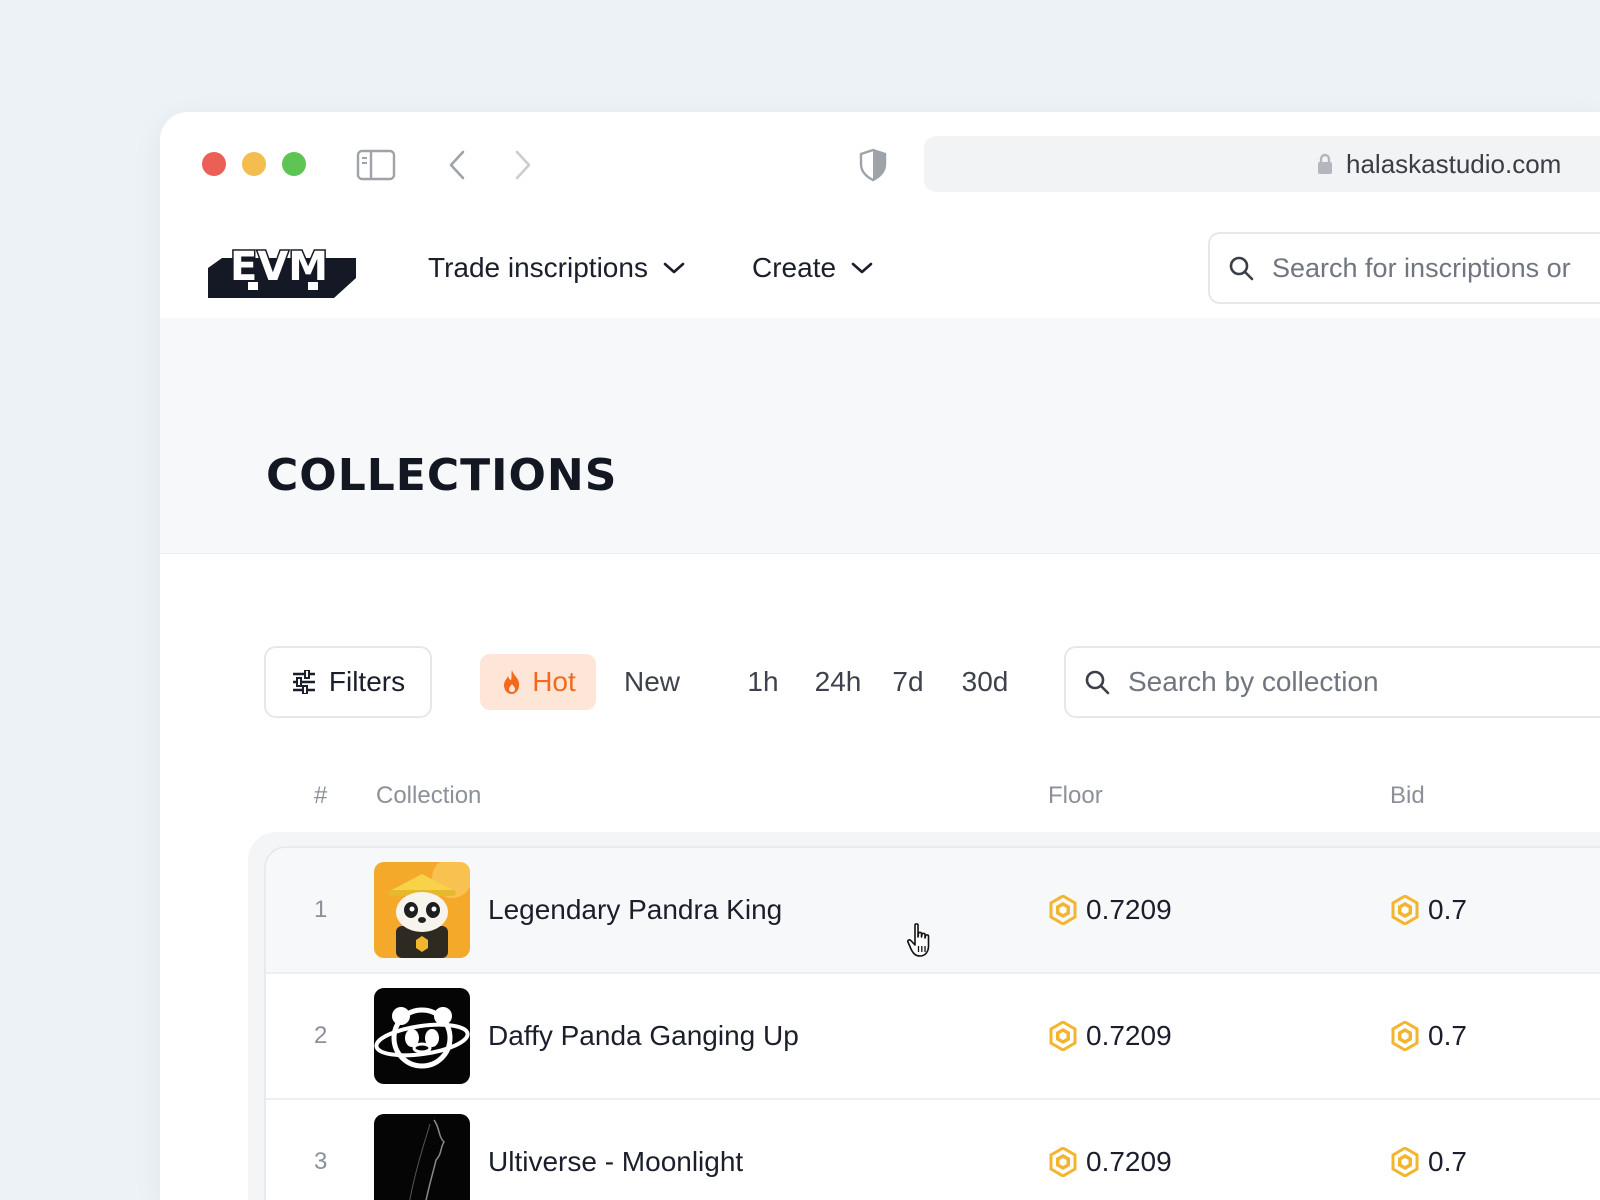 The height and width of the screenshot is (1200, 1600). I want to click on timeframe-7d-tab: 7d, so click(908, 682).